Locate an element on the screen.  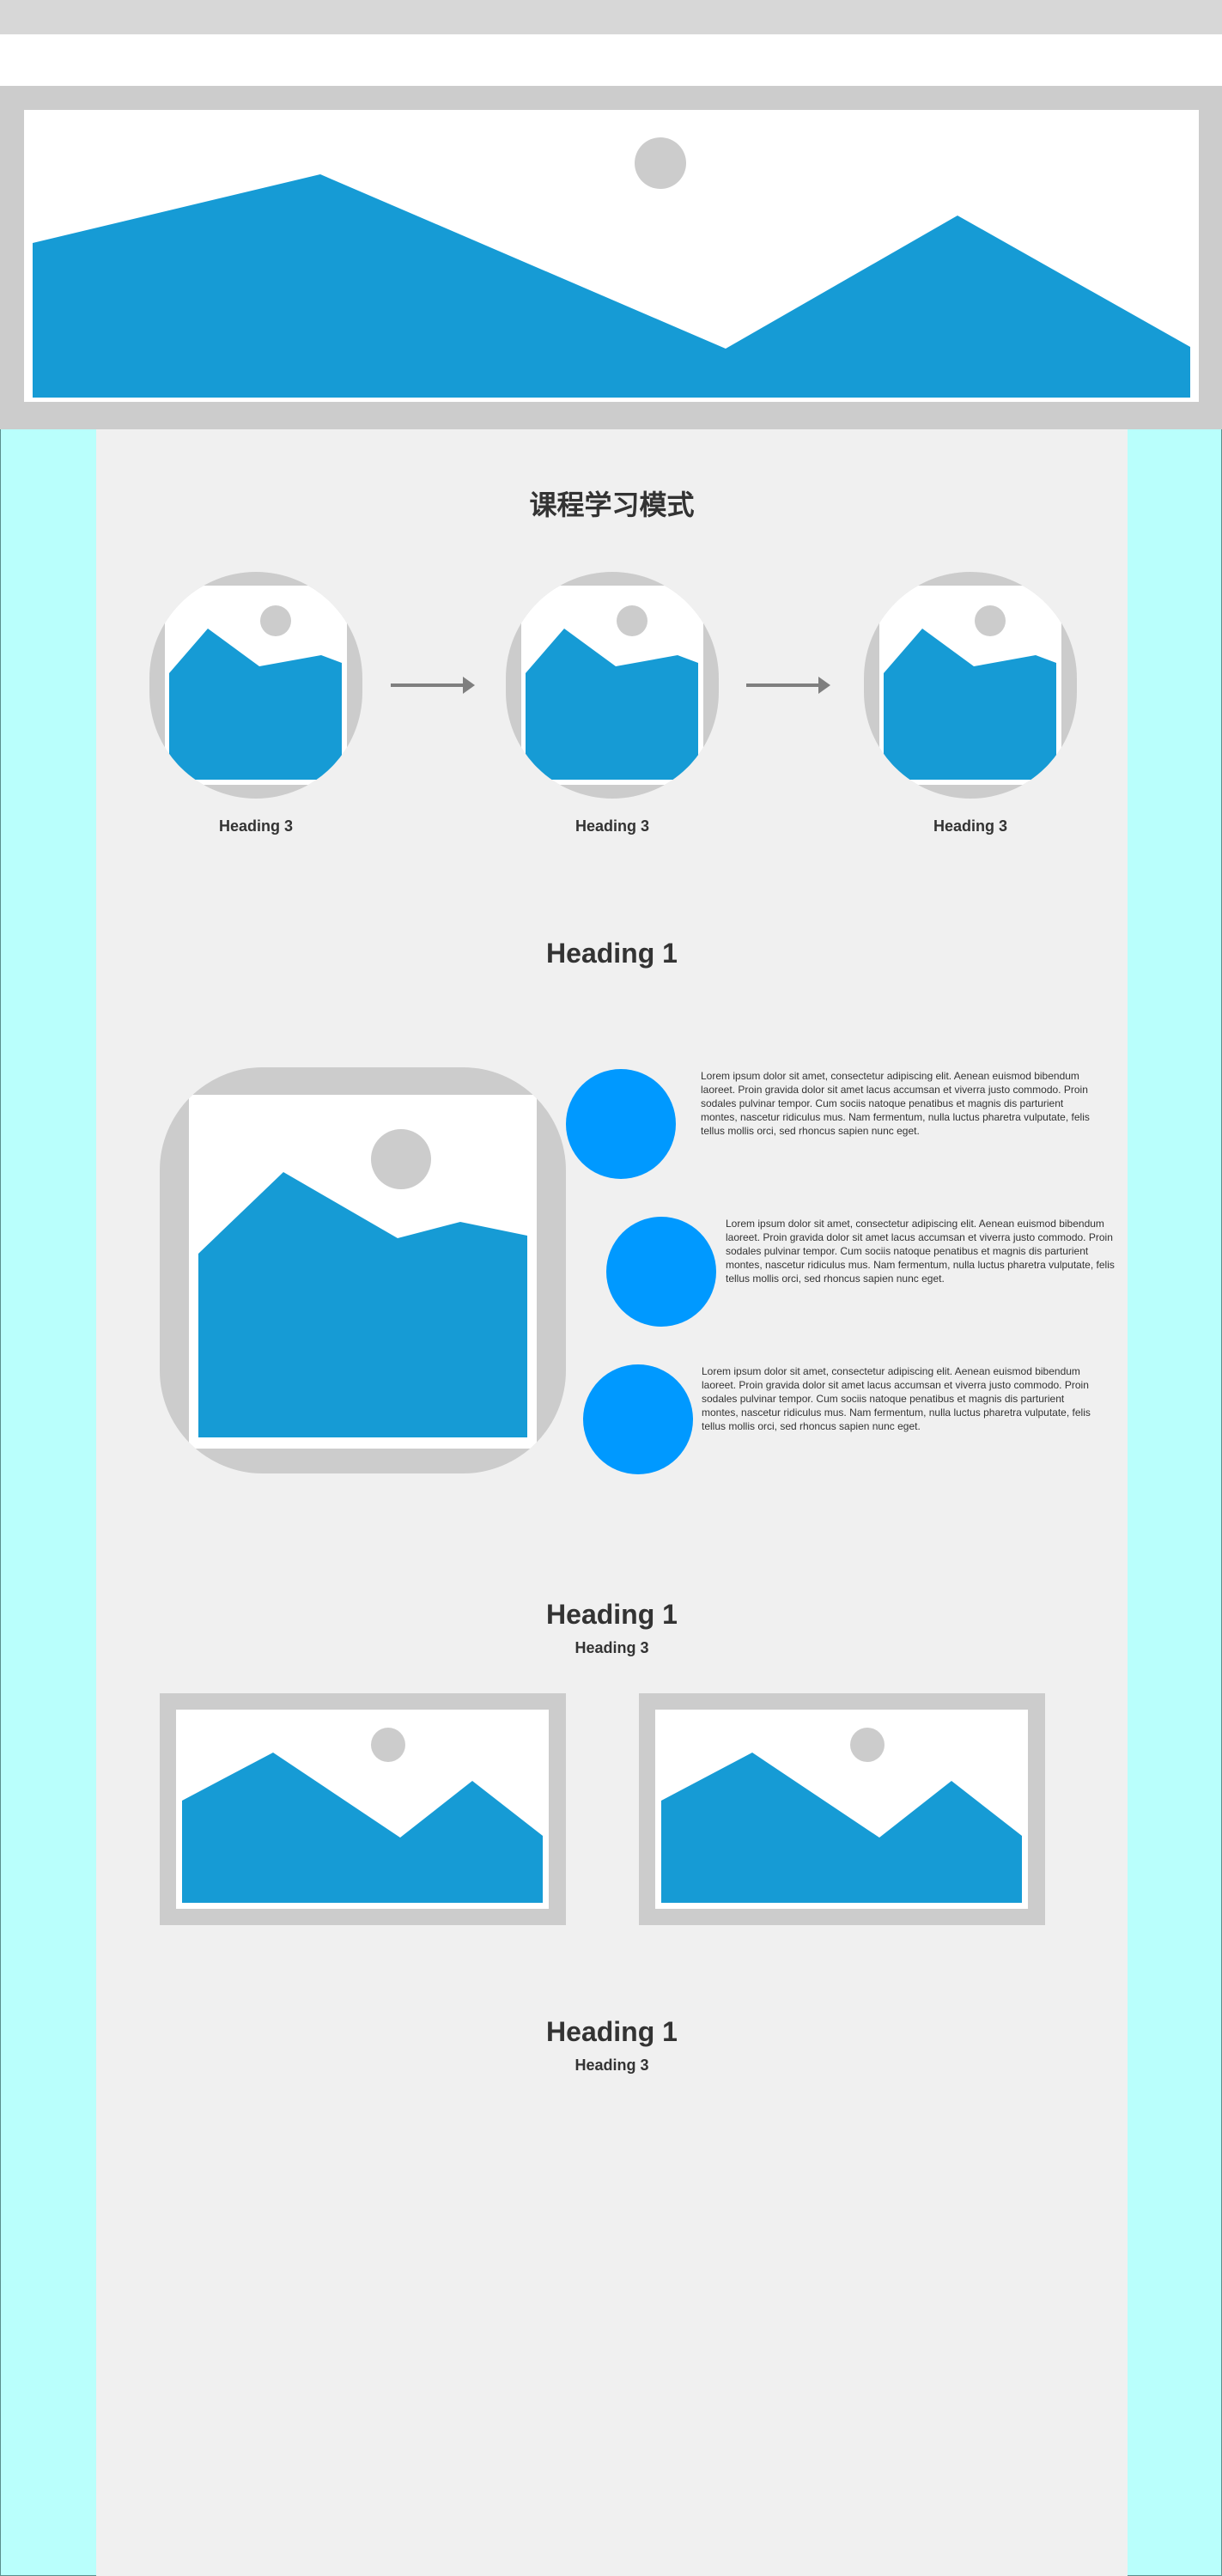
right-side-panel is located at coordinates (1175, 1502).